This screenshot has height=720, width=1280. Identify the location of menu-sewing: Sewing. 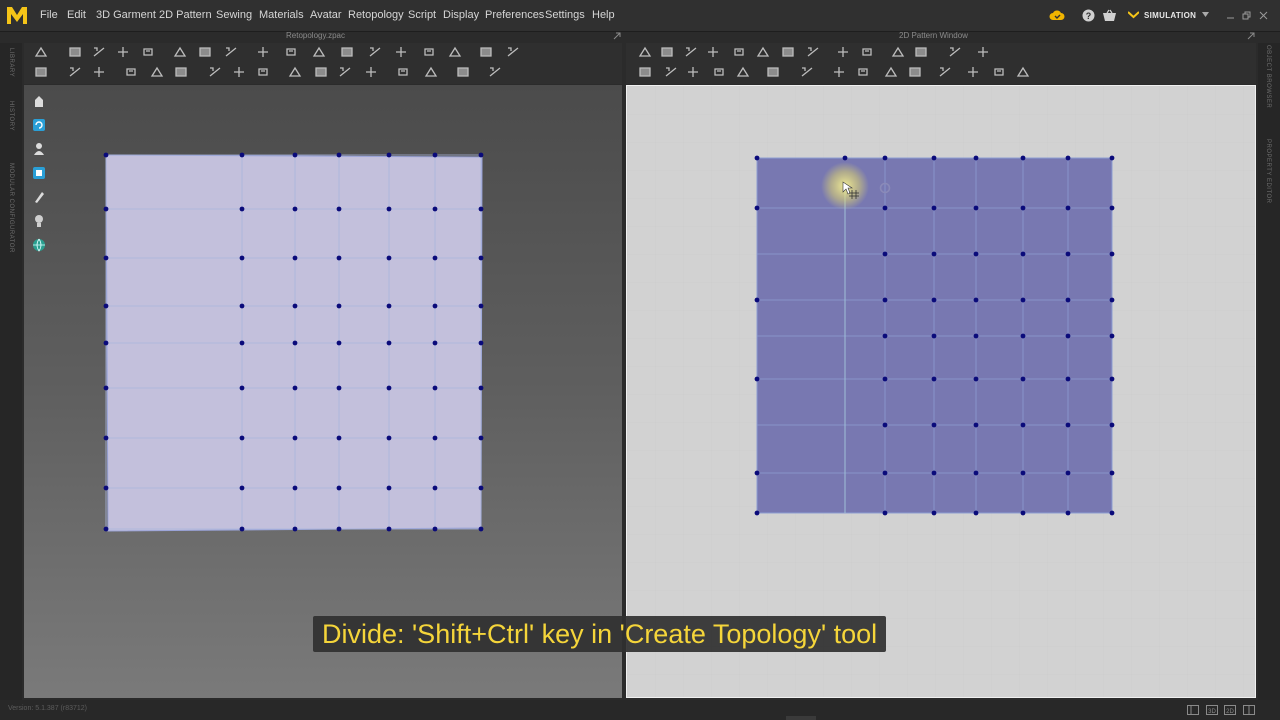
(234, 15).